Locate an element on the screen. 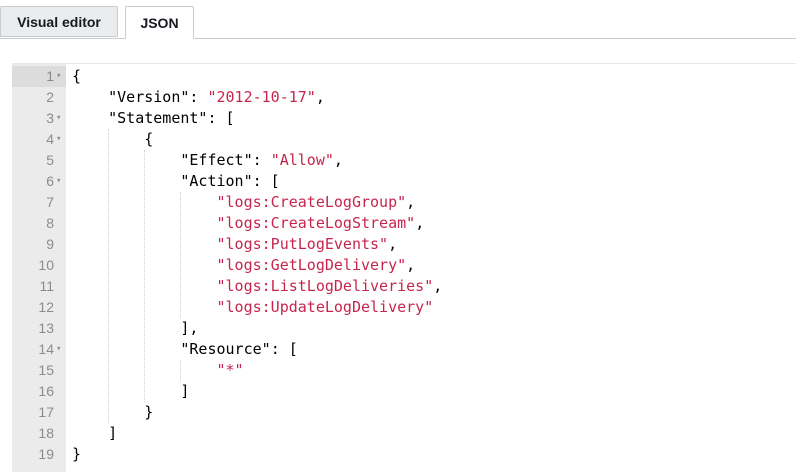 The height and width of the screenshot is (472, 796). code-line: 8 "logs:CreateLogStream", is located at coordinates (404, 223).